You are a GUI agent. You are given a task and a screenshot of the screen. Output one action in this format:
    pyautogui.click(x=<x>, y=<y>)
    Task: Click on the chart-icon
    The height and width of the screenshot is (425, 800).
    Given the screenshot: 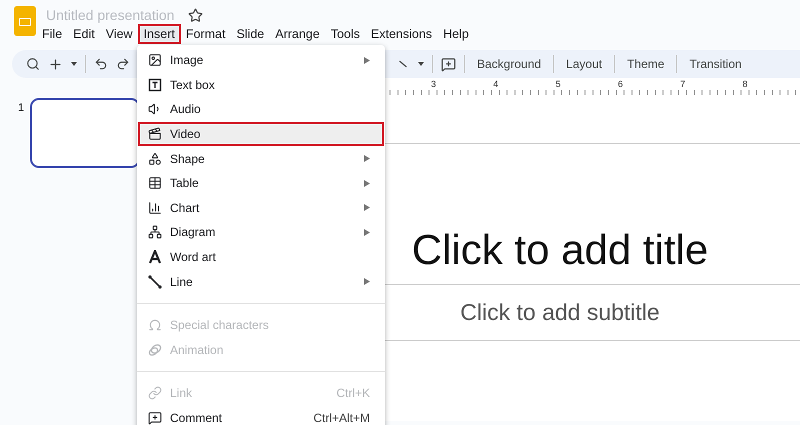 What is the action you would take?
    pyautogui.click(x=155, y=207)
    